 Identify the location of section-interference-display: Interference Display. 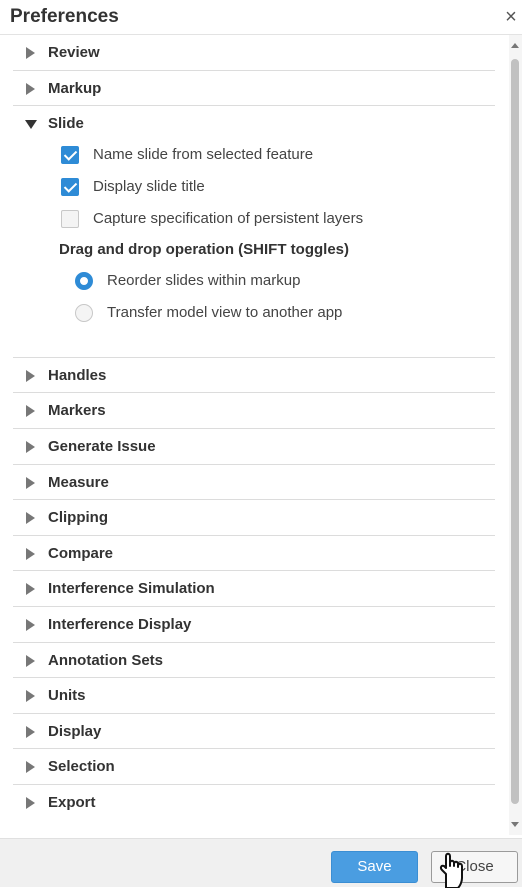
(254, 625).